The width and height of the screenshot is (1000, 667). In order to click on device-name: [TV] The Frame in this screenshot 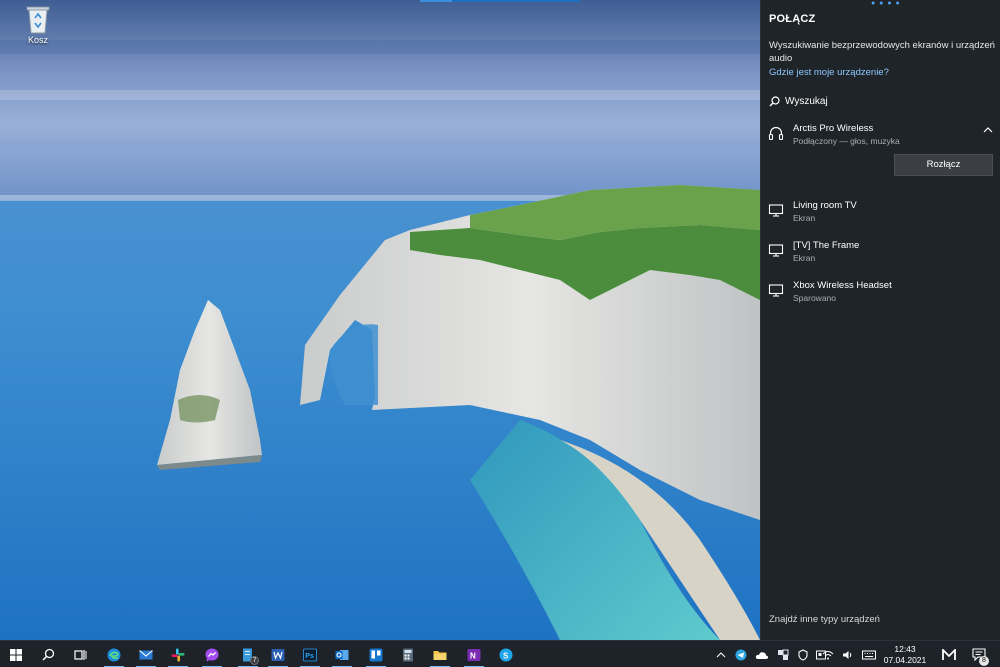, I will do `click(826, 245)`.